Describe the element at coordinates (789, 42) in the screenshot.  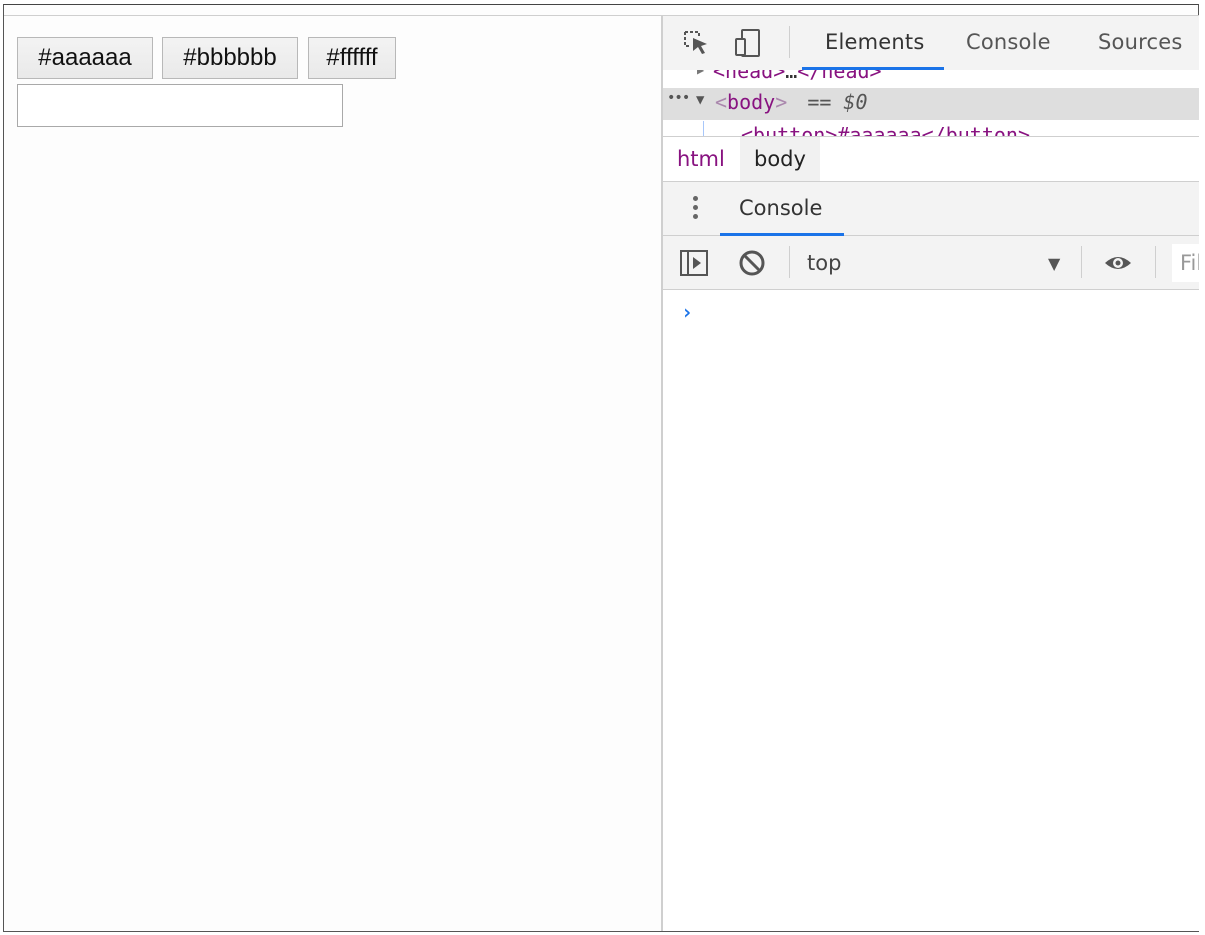
I see `toolbar-divider` at that location.